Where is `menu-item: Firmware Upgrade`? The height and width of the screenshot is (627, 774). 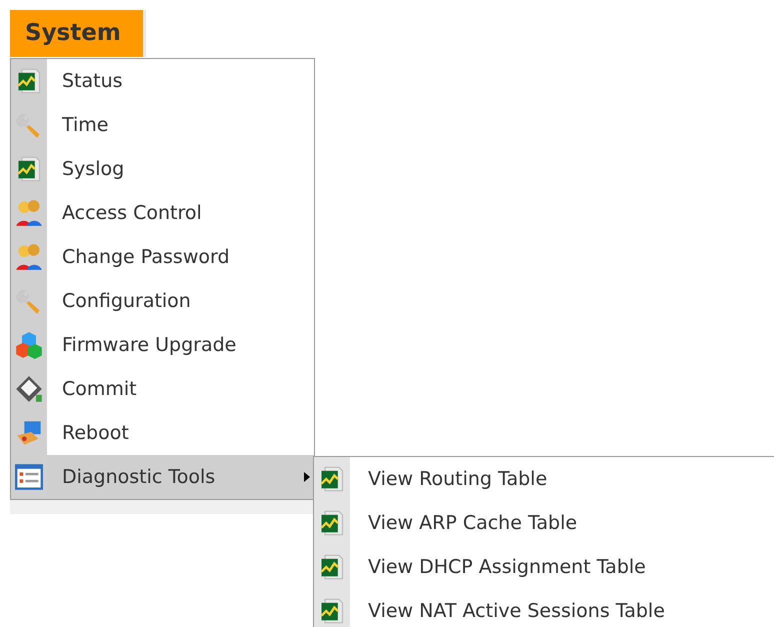
menu-item: Firmware Upgrade is located at coordinates (162, 345).